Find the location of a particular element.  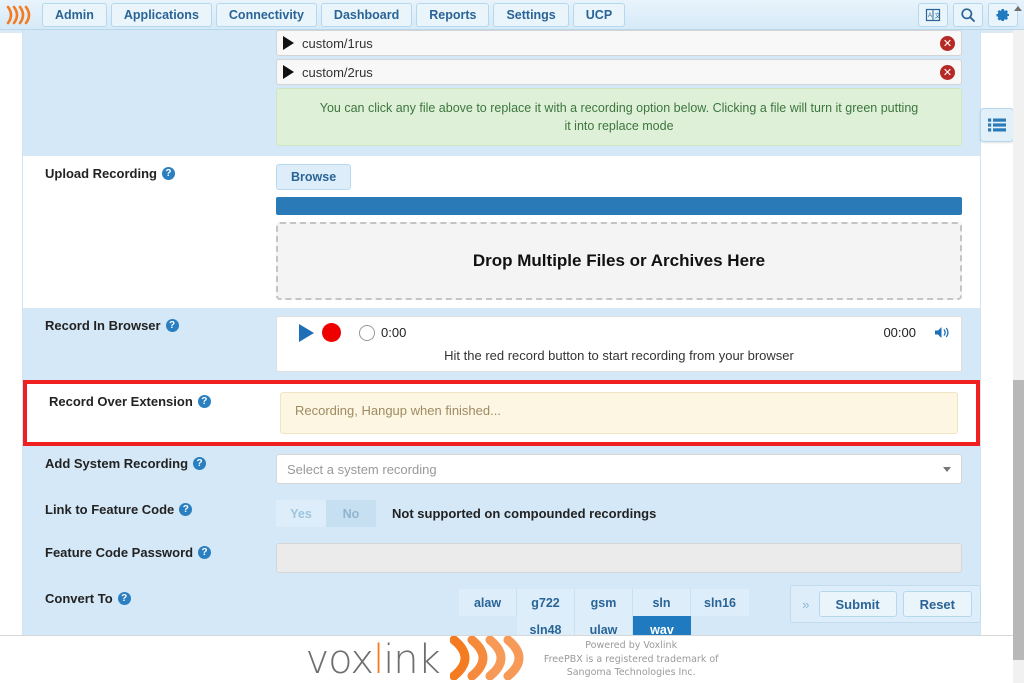

nav-reports-label: Reports is located at coordinates (453, 14).